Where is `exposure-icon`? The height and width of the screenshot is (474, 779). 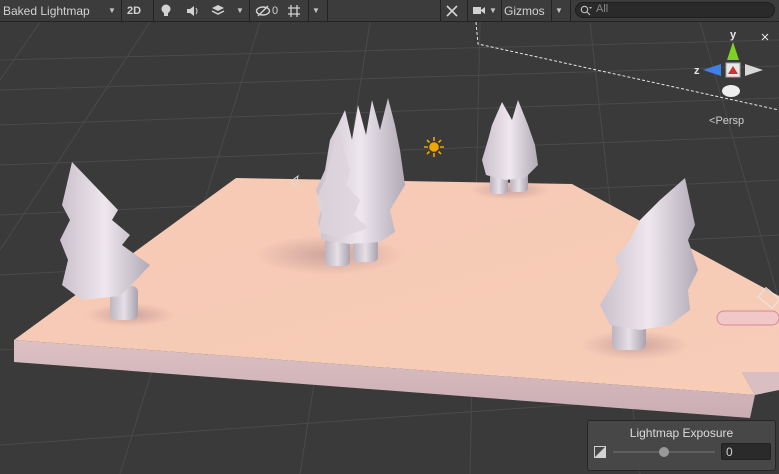 exposure-icon is located at coordinates (600, 452).